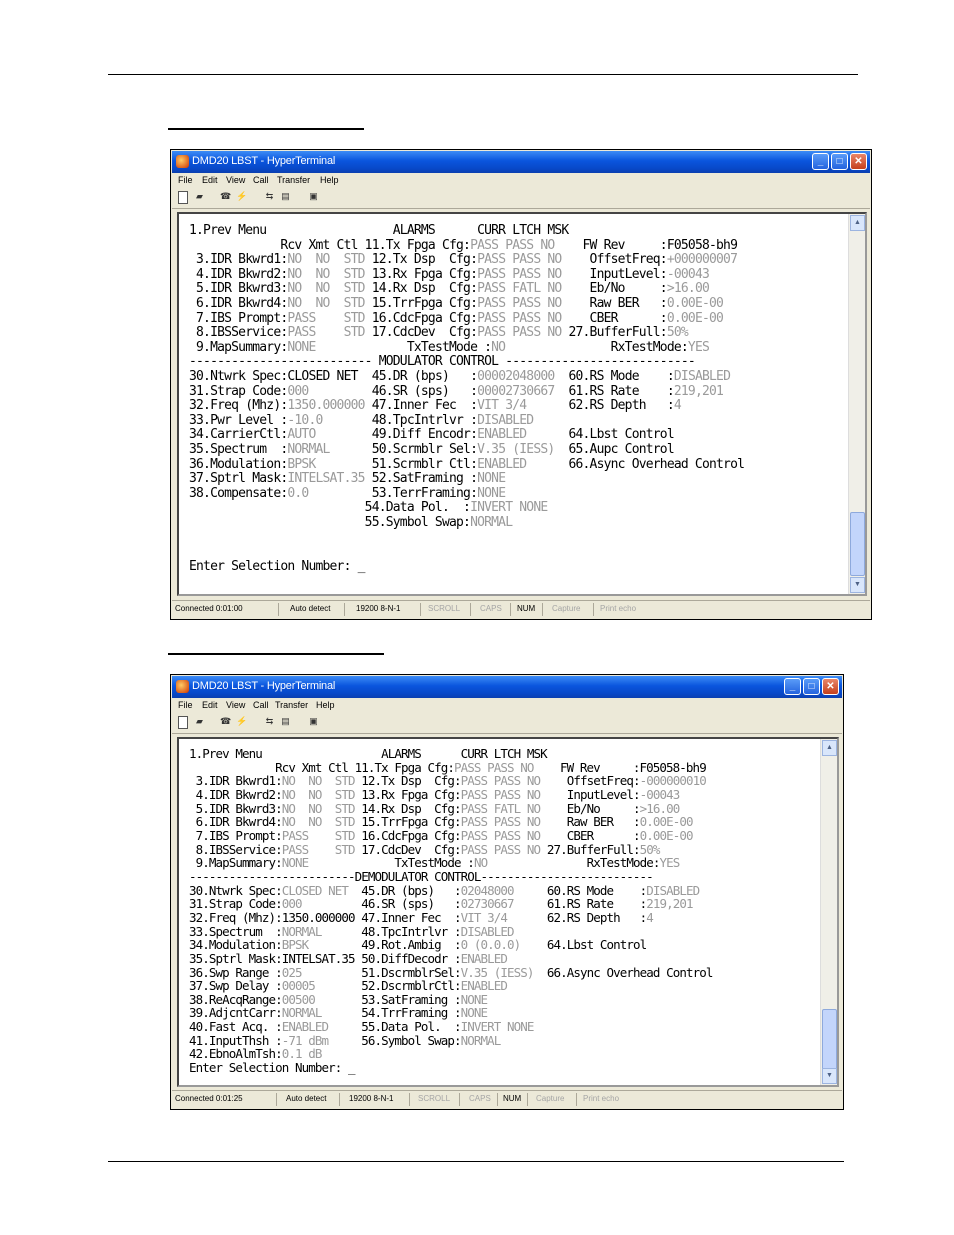 Image resolution: width=954 pixels, height=1235 pixels. Describe the element at coordinates (614, 318) in the screenshot. I see `terminal-text-segment: CBER :` at that location.